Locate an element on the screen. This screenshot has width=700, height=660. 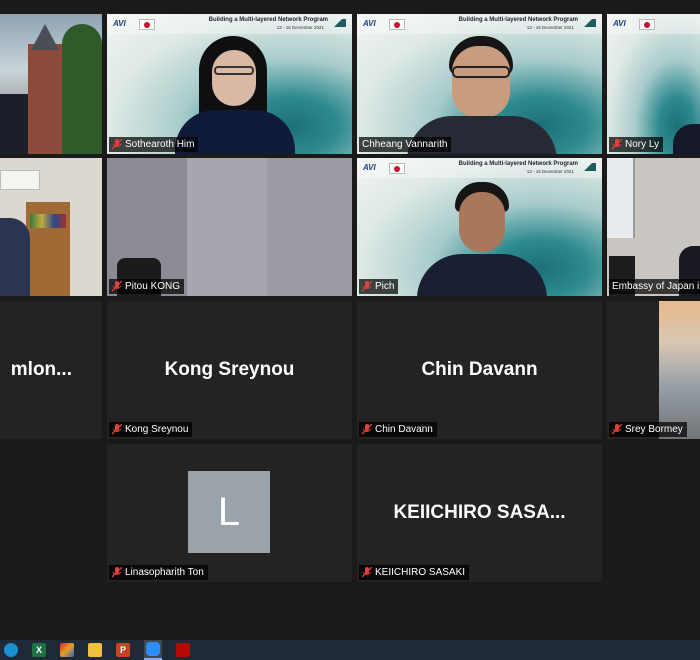
participant-name: Sothearoth Him is located at coordinates (160, 144).